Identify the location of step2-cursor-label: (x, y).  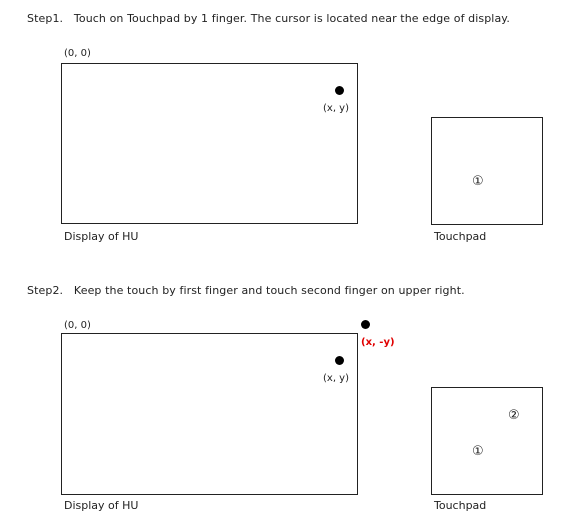
(336, 378).